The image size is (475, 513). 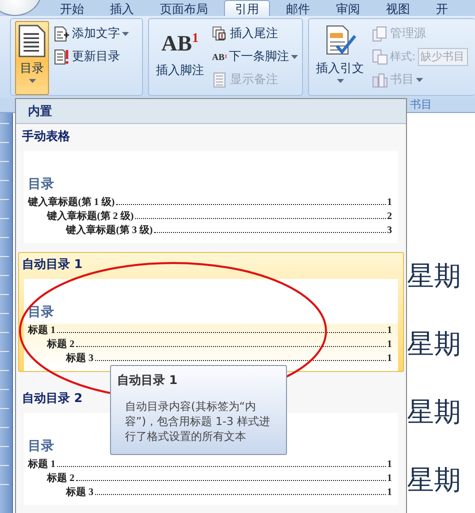 What do you see at coordinates (71, 202) in the screenshot?
I see `toc-entry-text: 键入章标题(第 1 级)` at bounding box center [71, 202].